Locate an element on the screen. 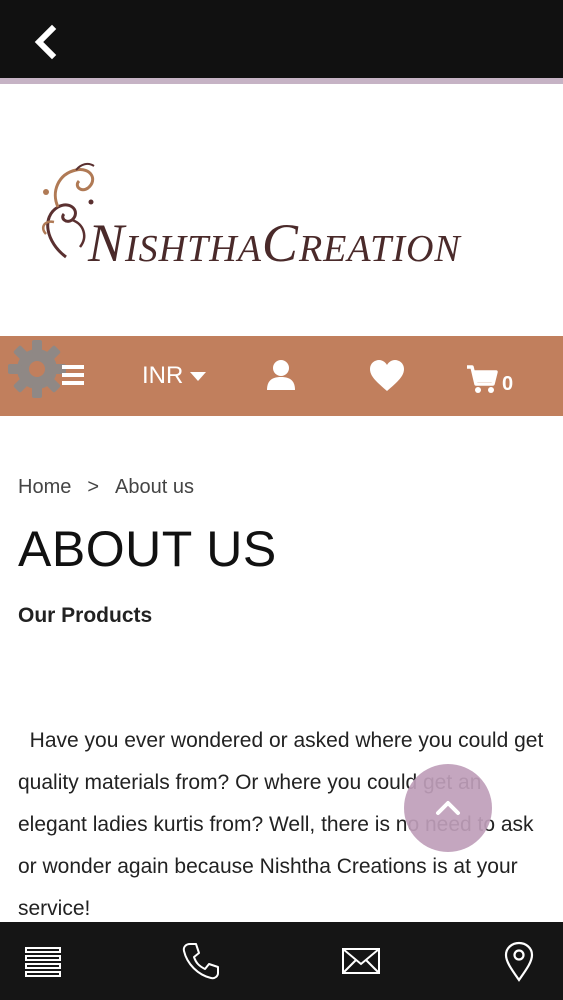  brand-initial-c: C is located at coordinates (280, 243).